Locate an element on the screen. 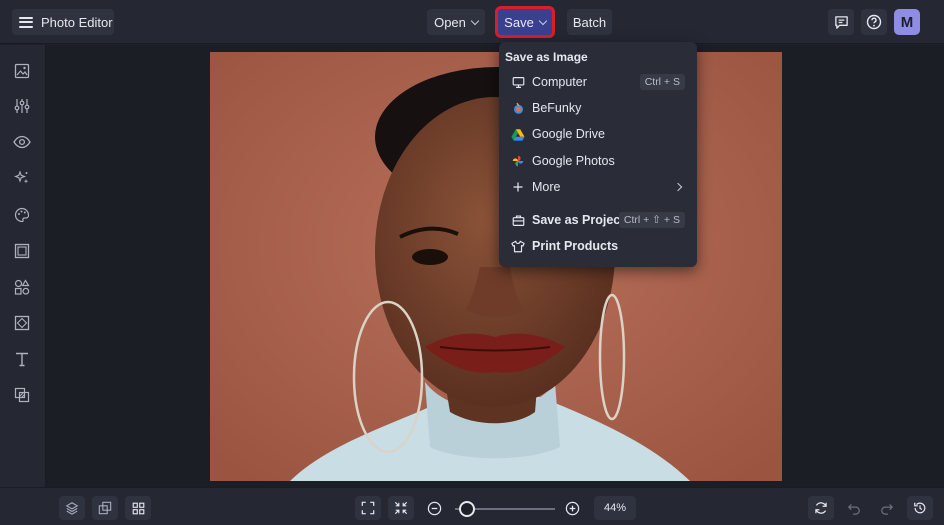  save-label: Save is located at coordinates (519, 22).